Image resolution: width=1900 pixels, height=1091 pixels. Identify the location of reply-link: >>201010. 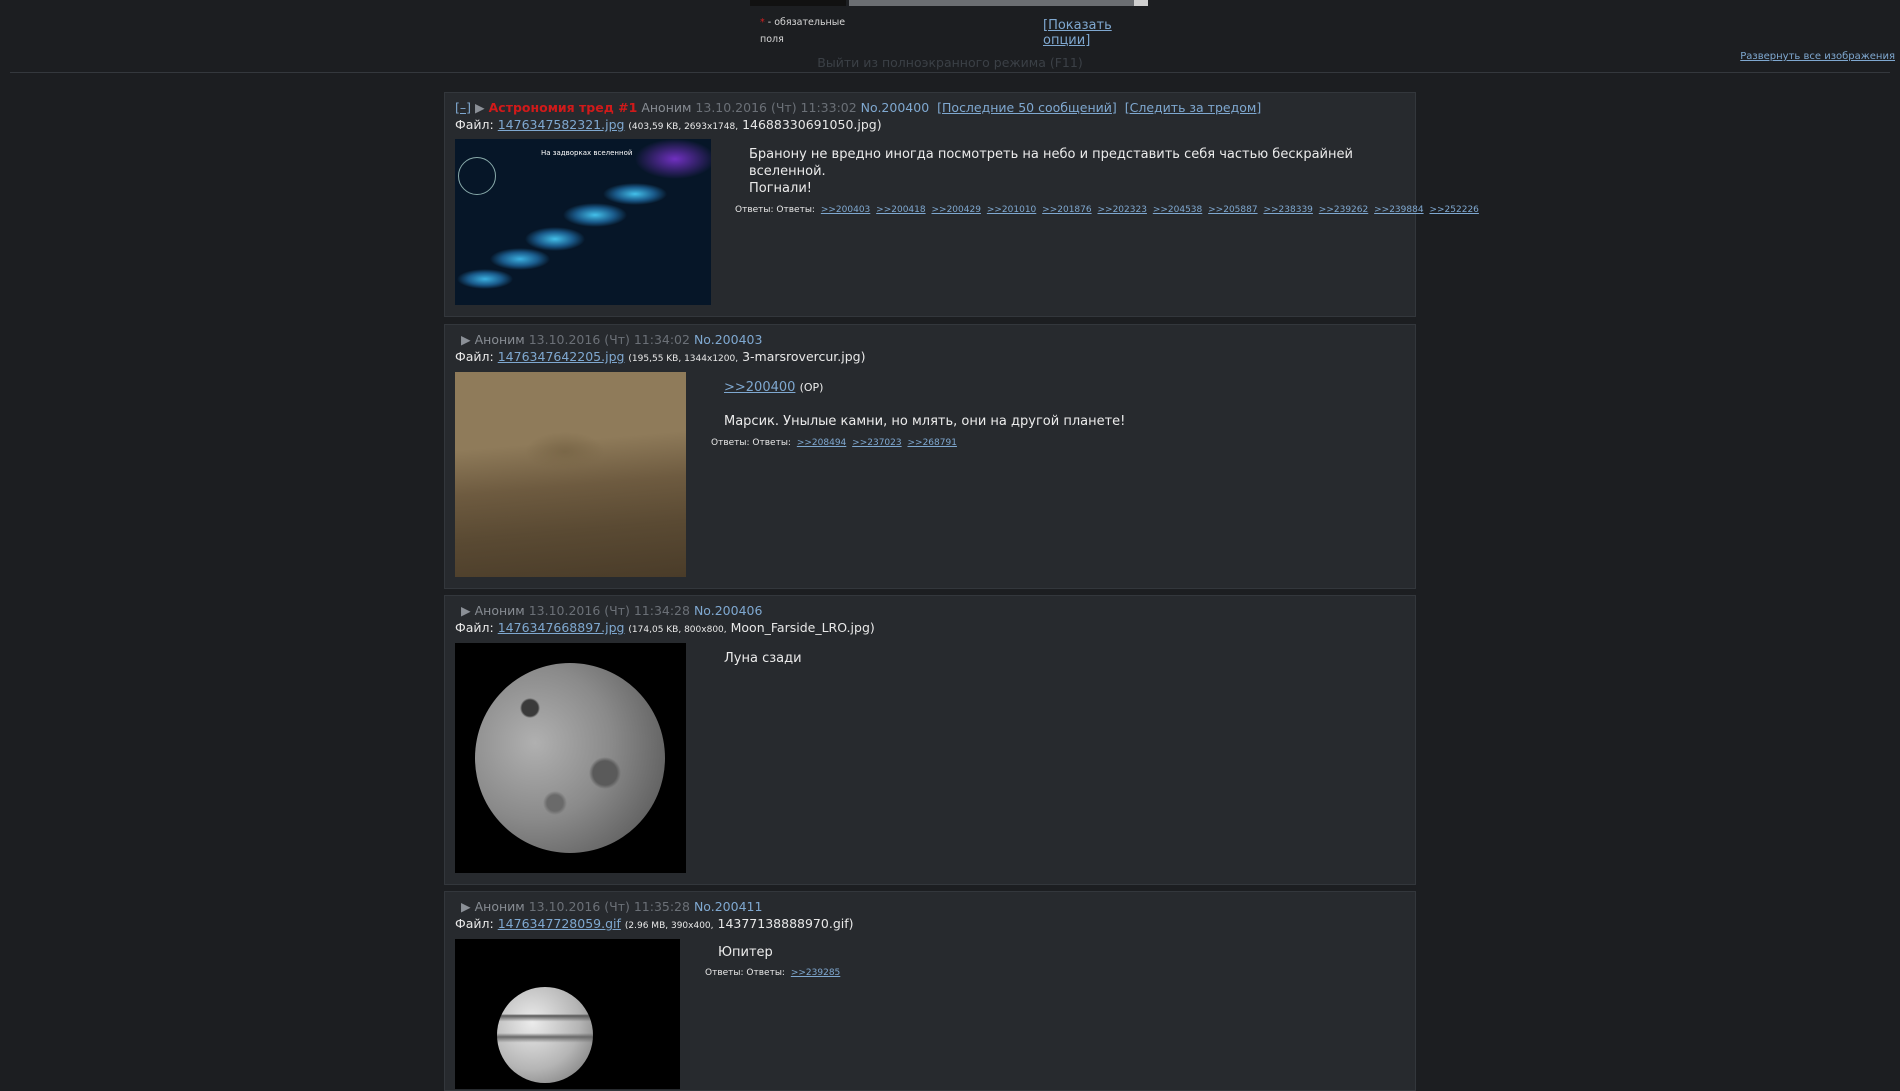
(1011, 210).